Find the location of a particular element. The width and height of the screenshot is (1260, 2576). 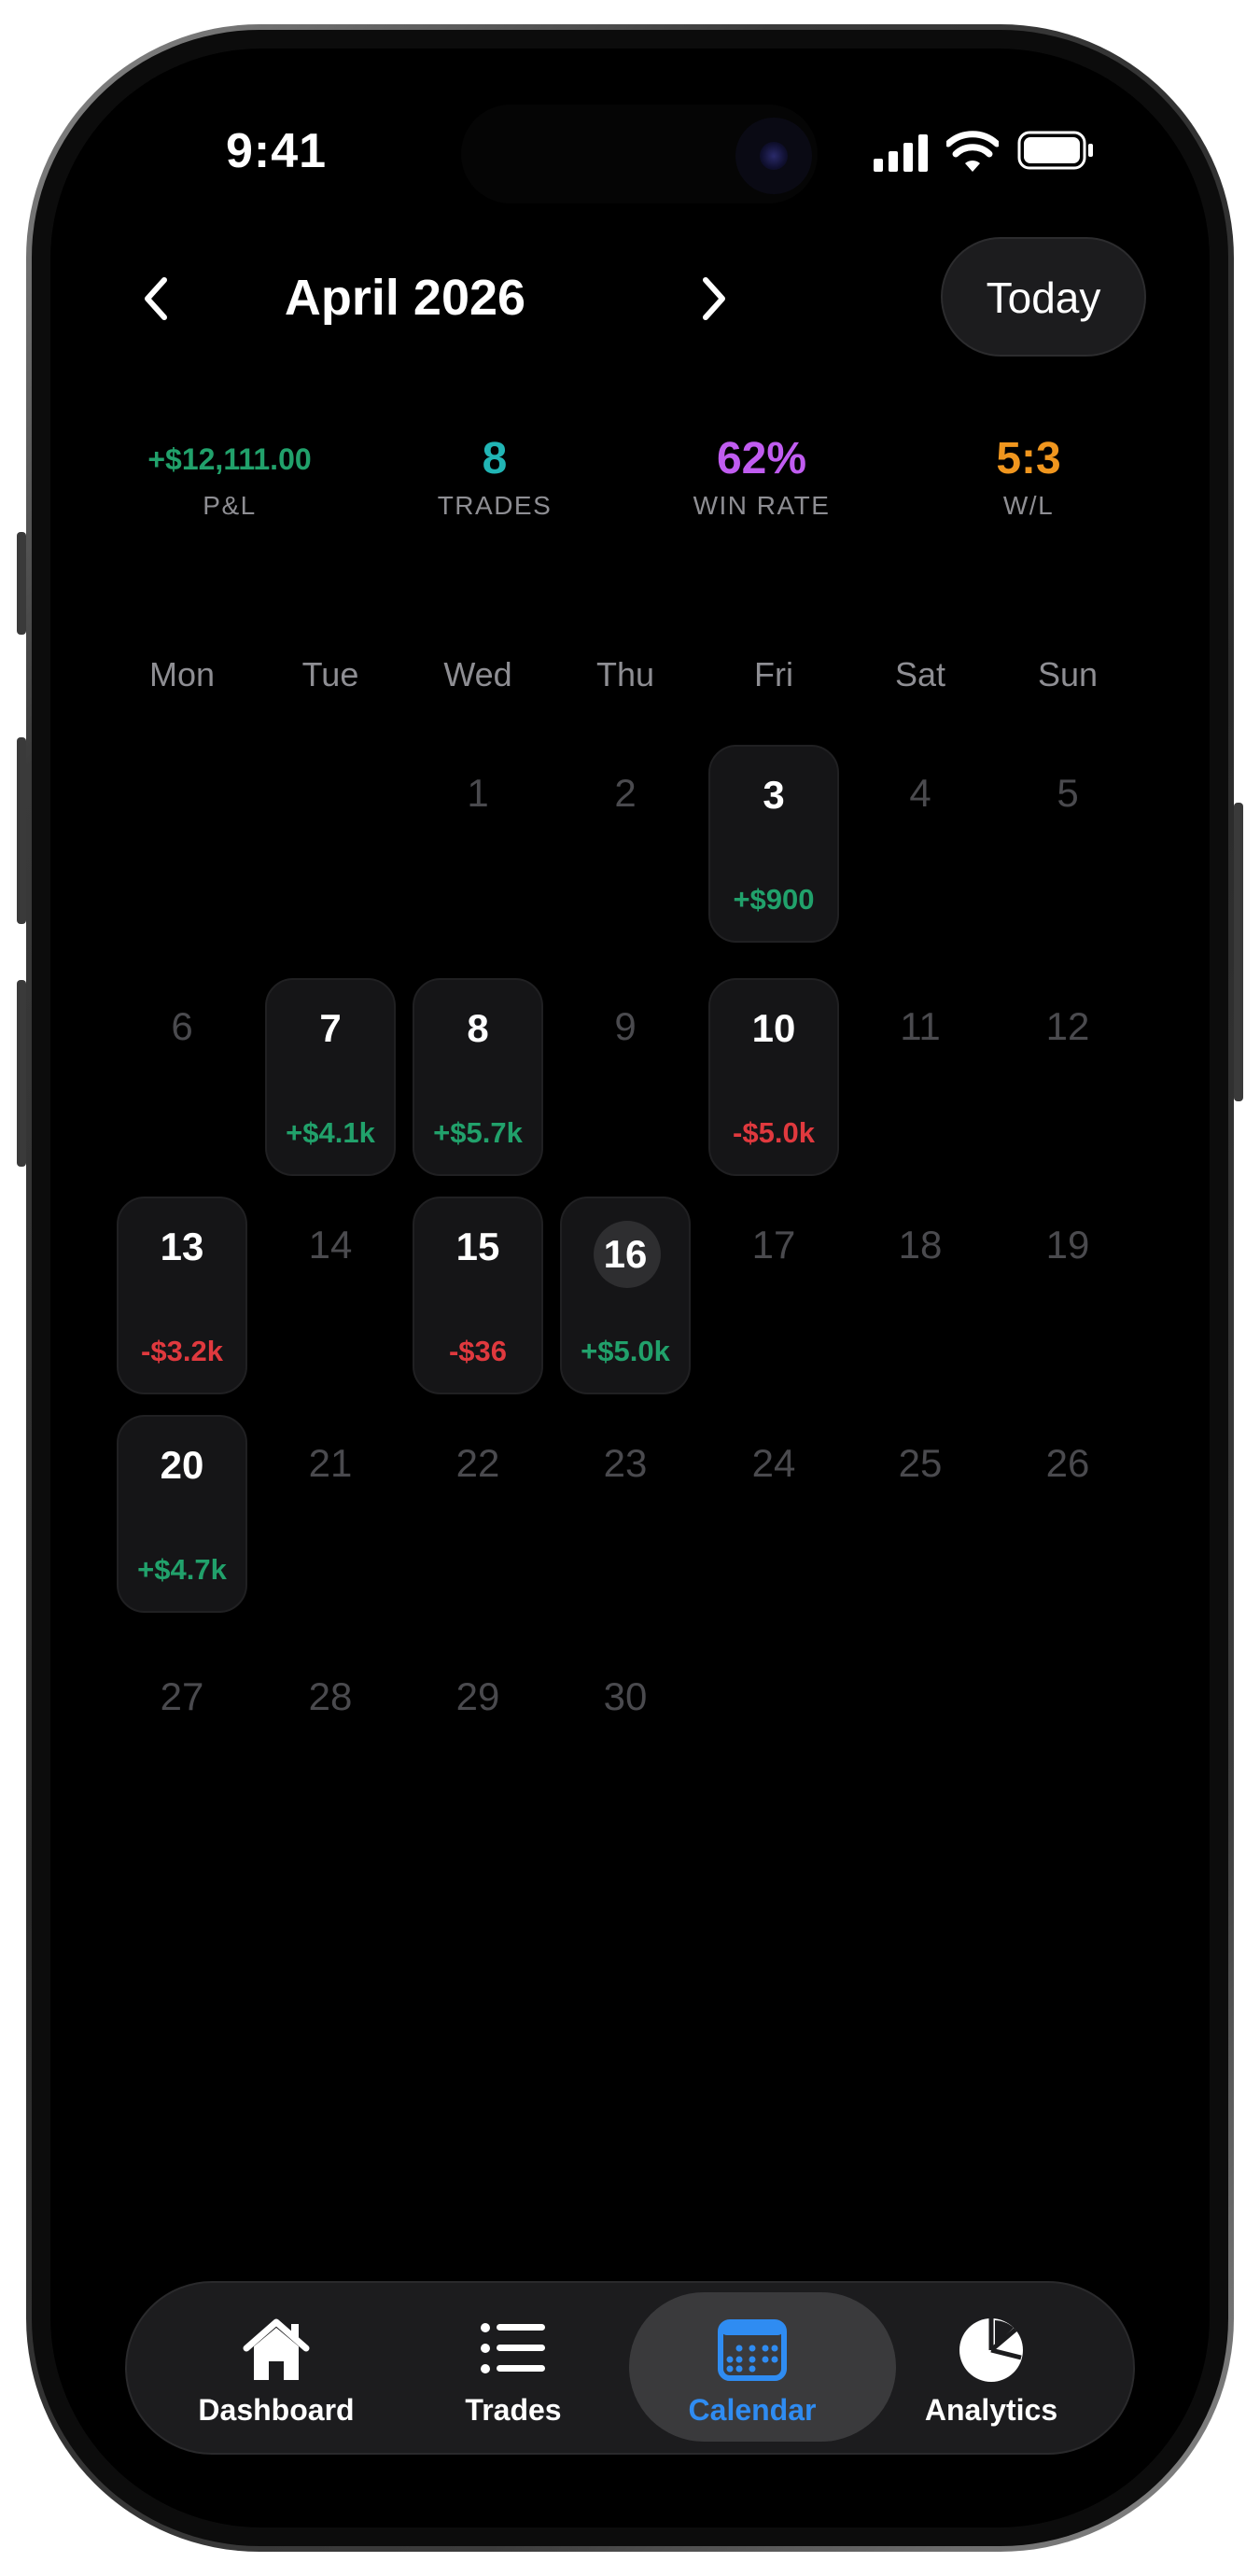

day-number: 24 is located at coordinates (773, 1463).